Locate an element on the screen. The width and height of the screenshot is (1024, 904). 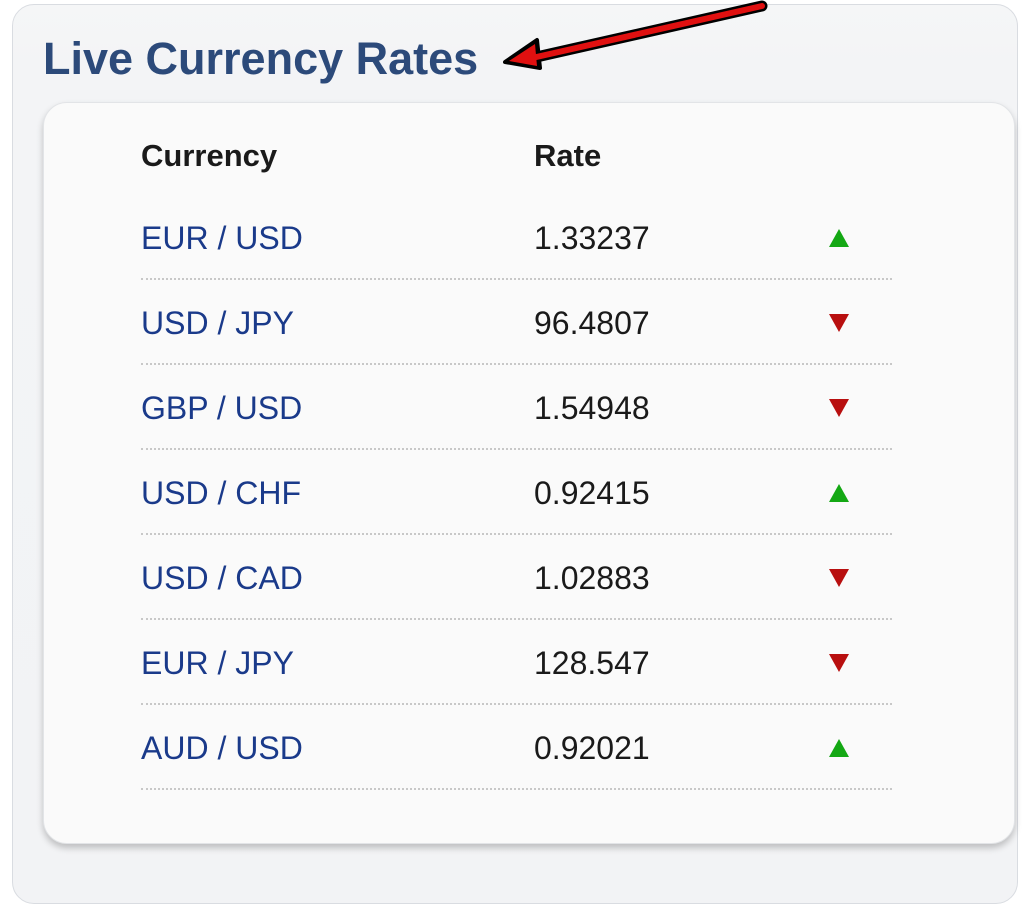
widget-title: Live Currency Rates is located at coordinates (261, 58).